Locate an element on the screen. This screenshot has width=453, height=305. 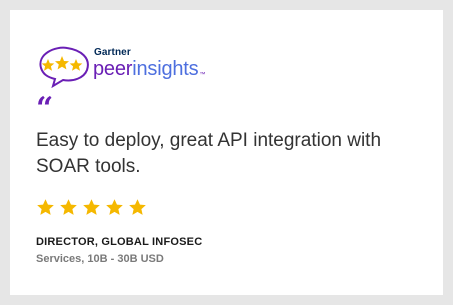
reviewer-company: Services, 10B - 30B USD is located at coordinates (100, 259).